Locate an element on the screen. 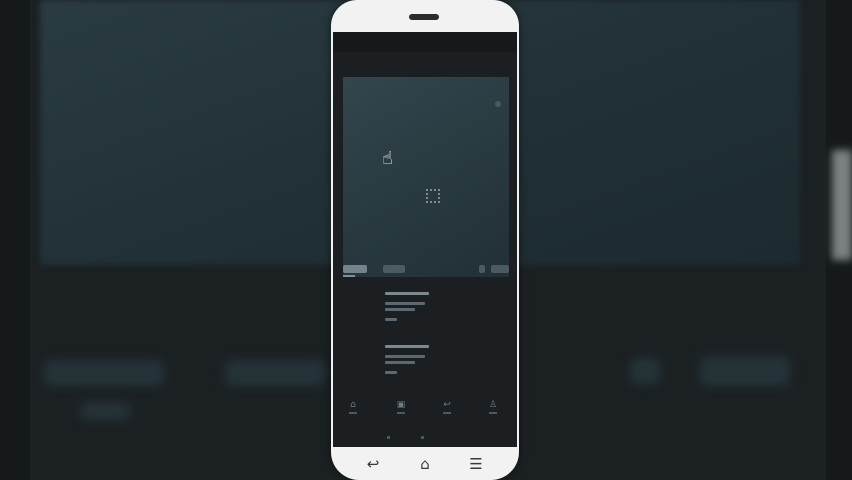 The image size is (852, 480). menu-icon: ☰ is located at coordinates (476, 464).